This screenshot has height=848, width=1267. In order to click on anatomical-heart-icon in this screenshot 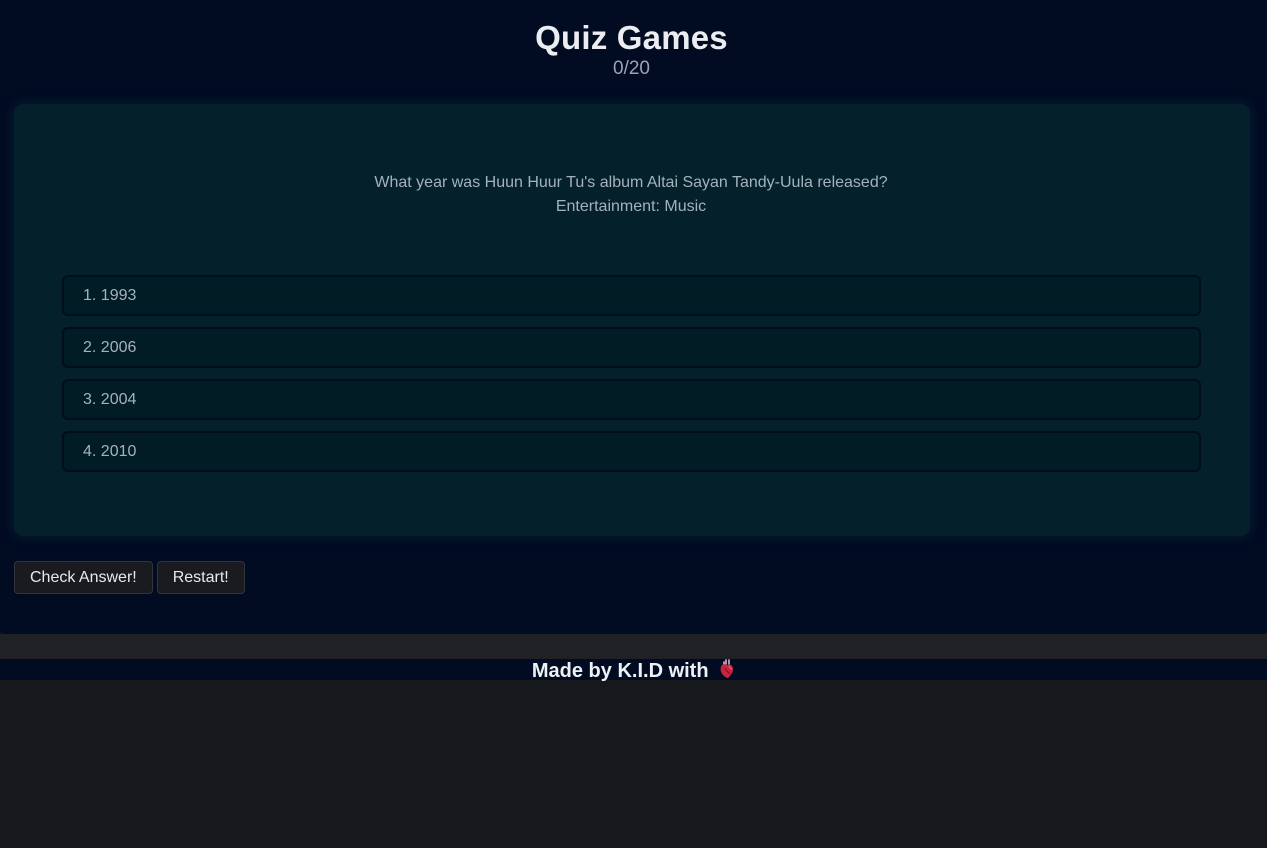, I will do `click(727, 671)`.